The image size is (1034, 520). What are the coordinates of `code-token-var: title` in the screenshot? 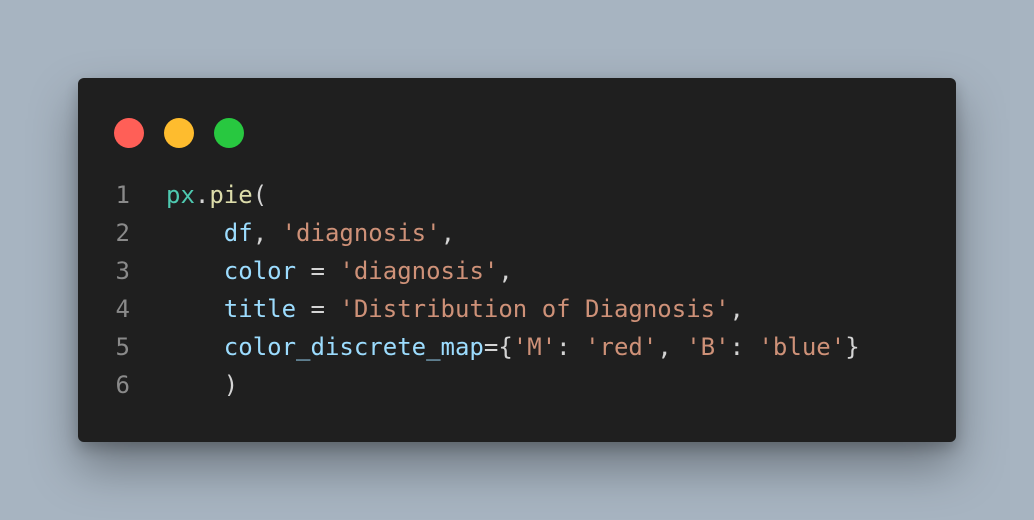 It's located at (260, 309).